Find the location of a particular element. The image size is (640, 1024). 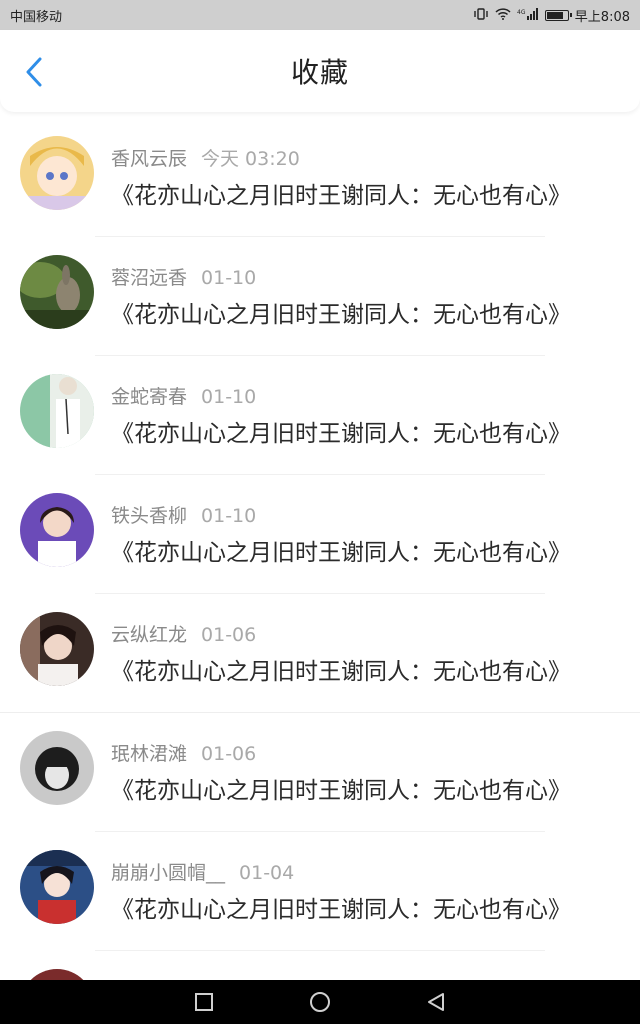

status-icons: 4G 早上8:08 is located at coordinates (551, 15).